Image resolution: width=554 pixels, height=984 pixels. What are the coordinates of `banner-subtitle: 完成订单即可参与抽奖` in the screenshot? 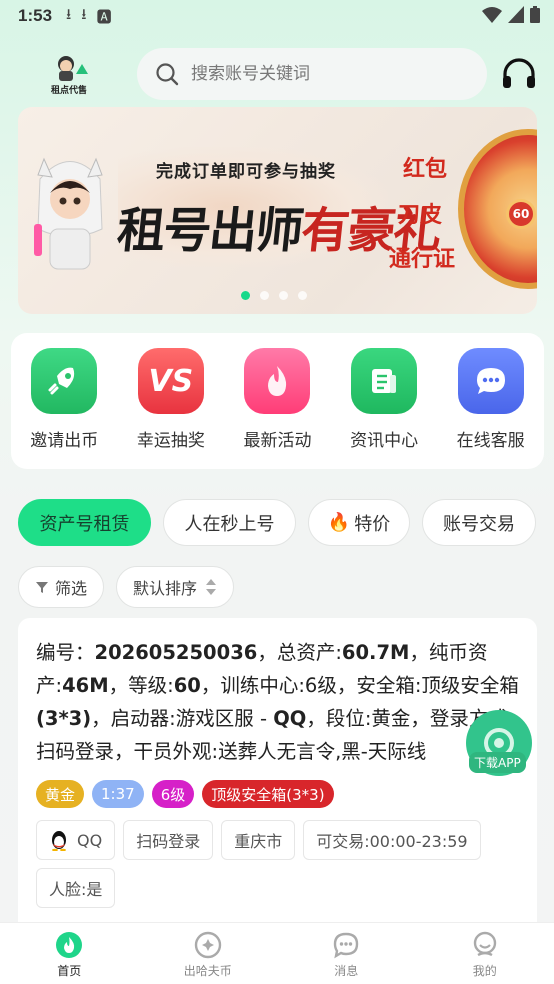 It's located at (246, 172).